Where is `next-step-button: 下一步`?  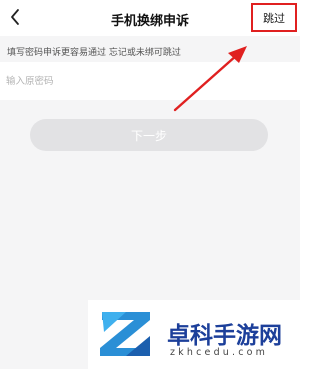 next-step-button: 下一步 is located at coordinates (149, 135).